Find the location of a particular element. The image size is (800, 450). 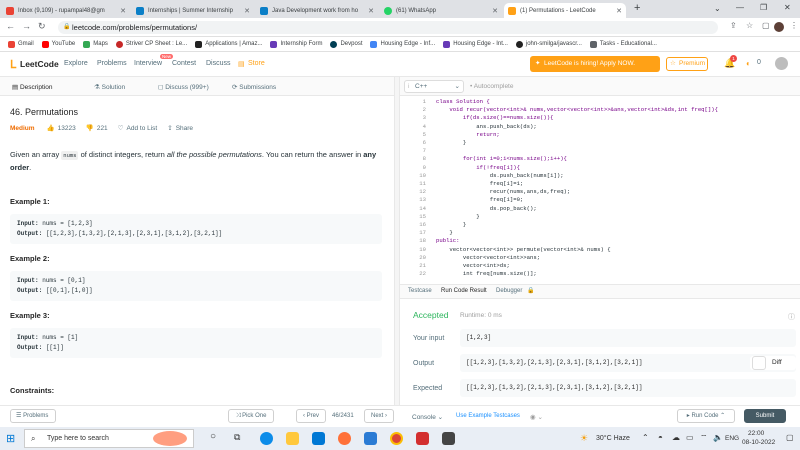

chrome-icon is located at coordinates (396, 438).